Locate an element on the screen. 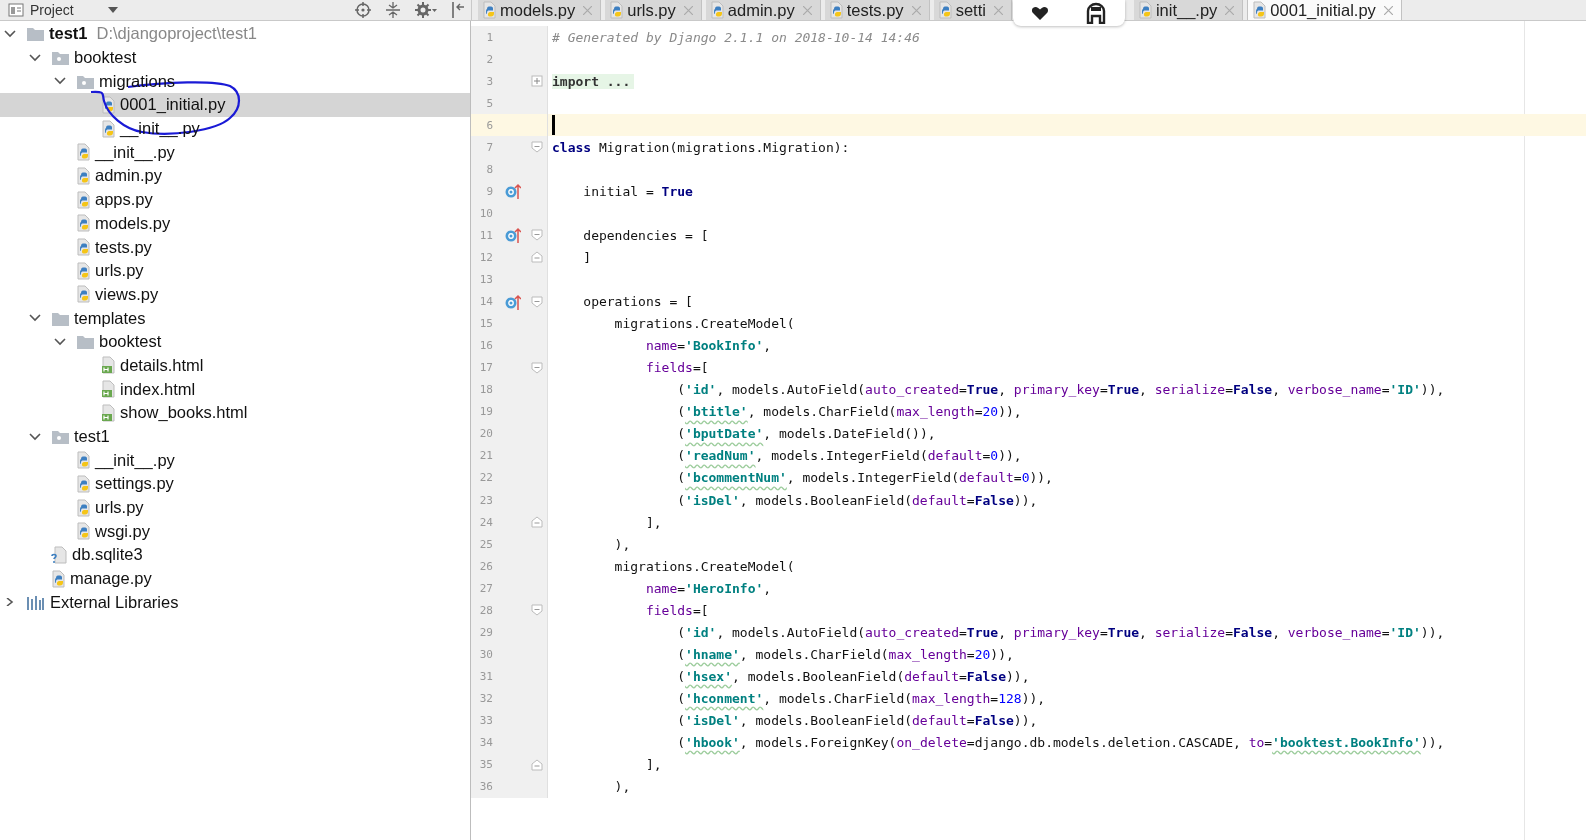  tree-item: apps.py is located at coordinates (235, 199).